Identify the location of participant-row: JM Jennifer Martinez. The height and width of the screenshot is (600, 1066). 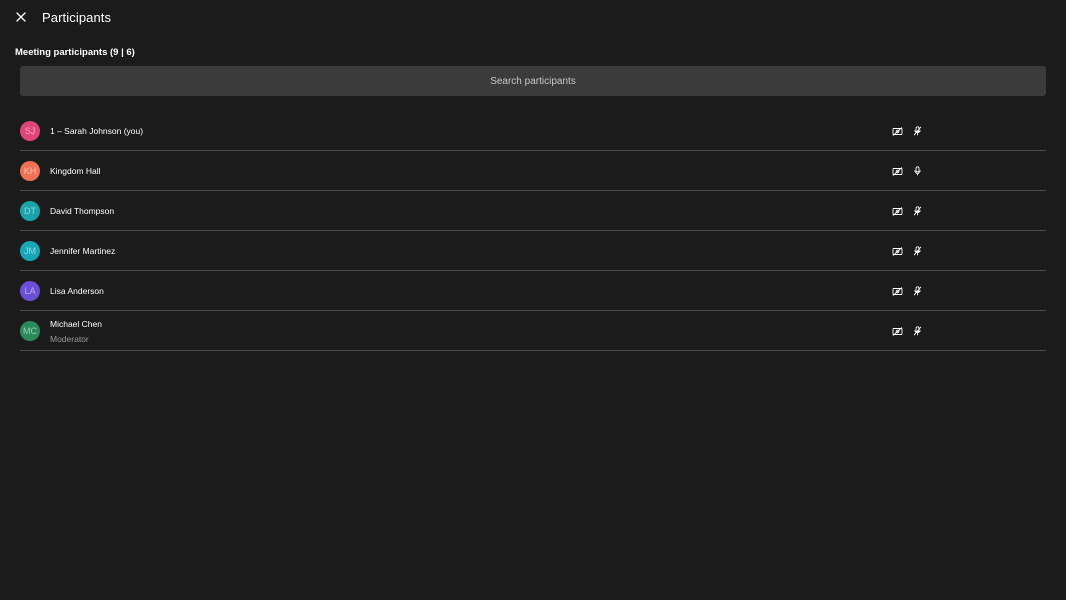
(533, 251).